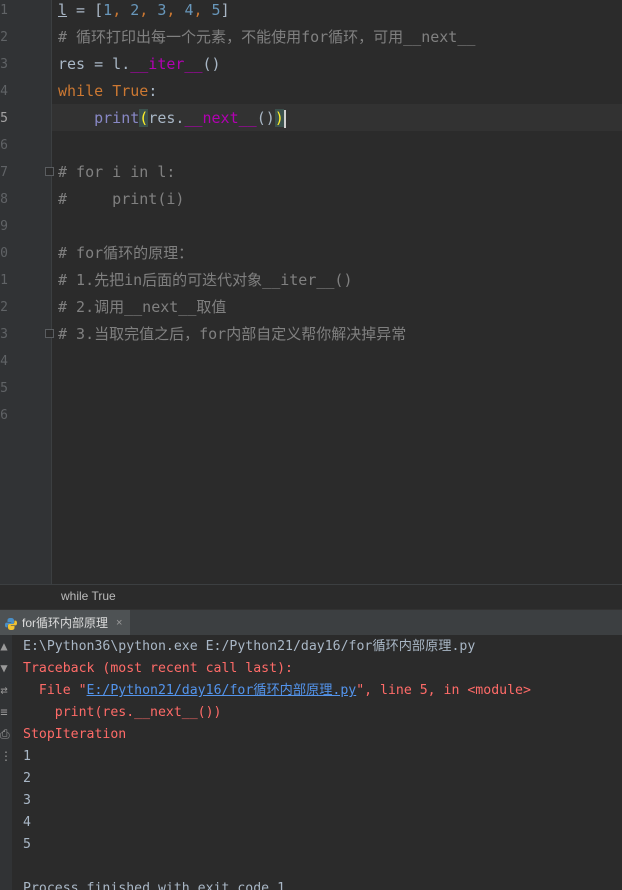 Image resolution: width=622 pixels, height=890 pixels. What do you see at coordinates (443, 690) in the screenshot?
I see `console-file-suffix: ", line 5, in <module>` at bounding box center [443, 690].